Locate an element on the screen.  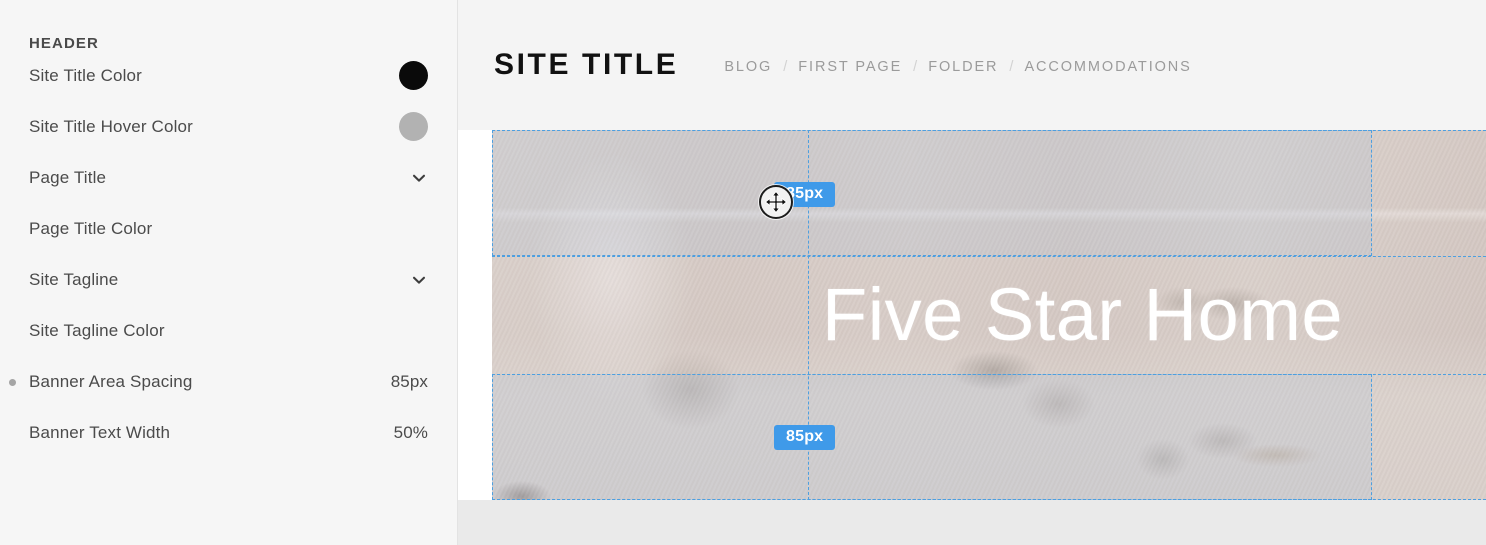
sidebar-item-label: Site Tagline Color is located at coordinates (97, 330).